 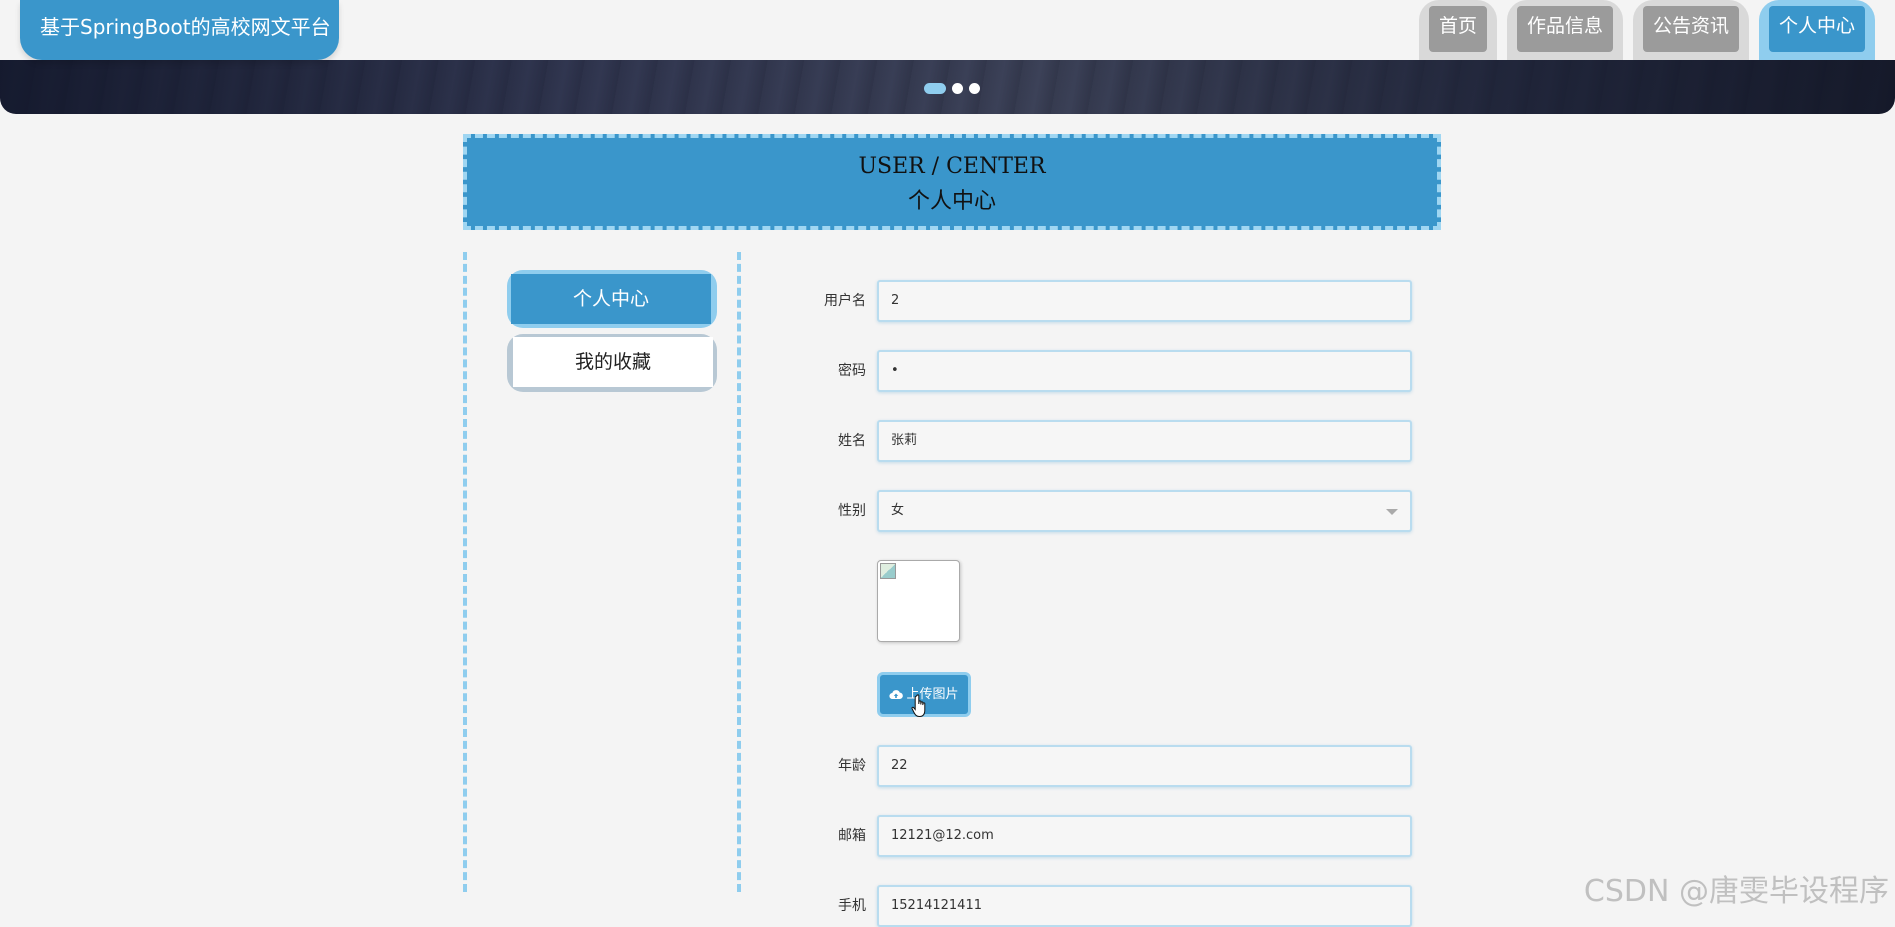 What do you see at coordinates (823, 836) in the screenshot?
I see `email-label: 邮箱` at bounding box center [823, 836].